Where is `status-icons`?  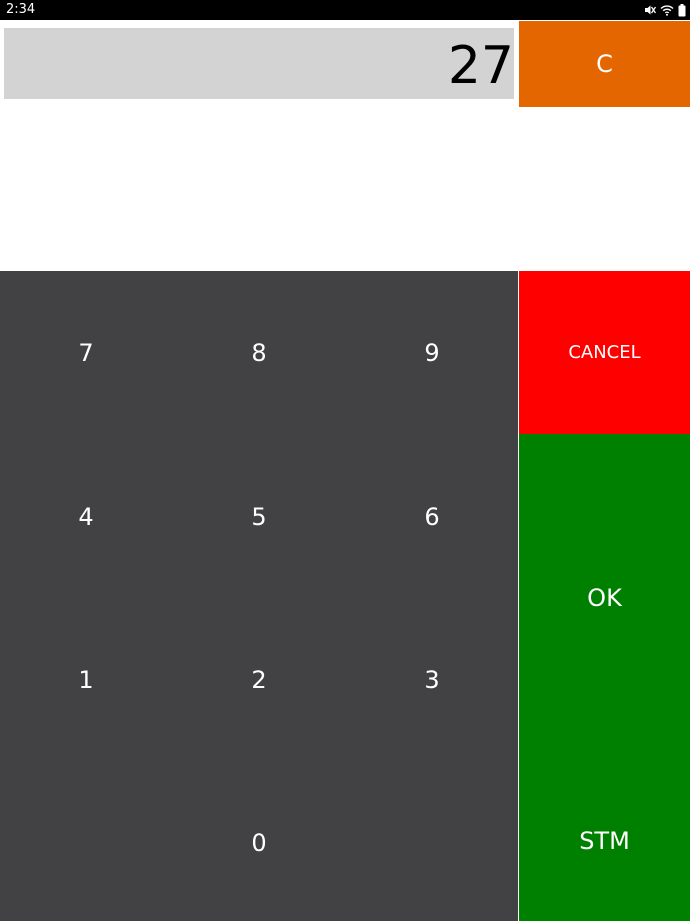
status-icons is located at coordinates (665, 10).